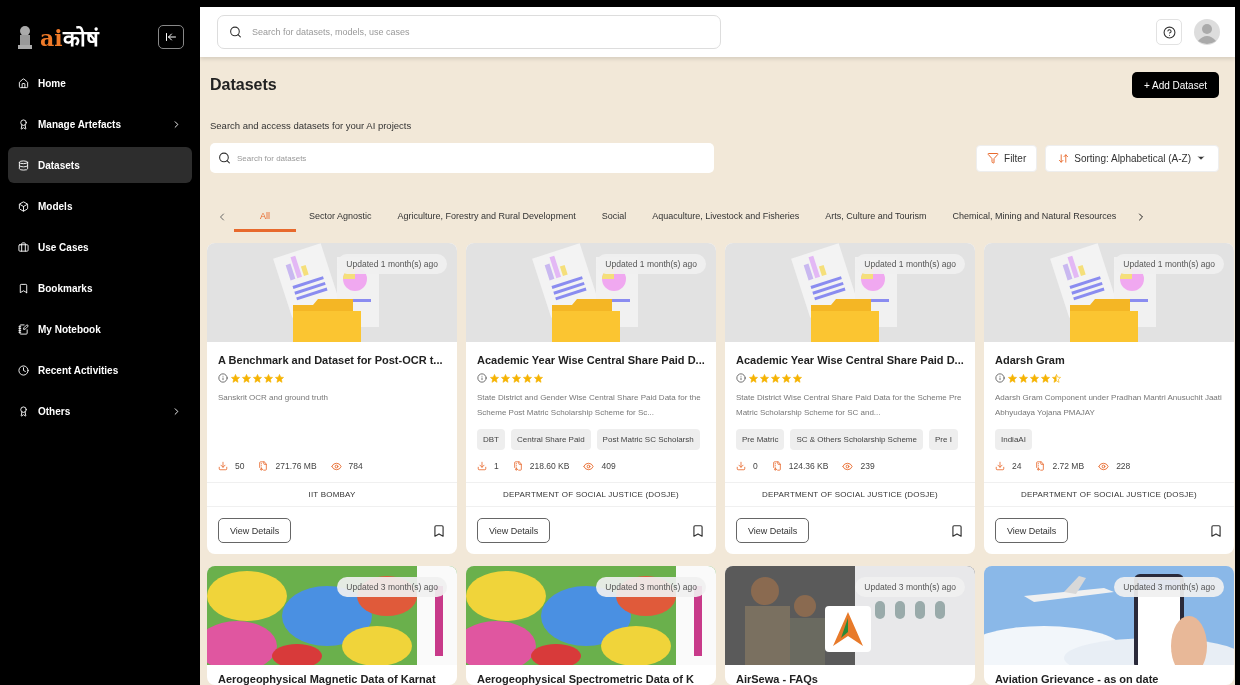 Image resolution: width=1240 pixels, height=685 pixels. Describe the element at coordinates (1034, 217) in the screenshot. I see `category-tab: Chemical, Mining and Natural Resources` at that location.